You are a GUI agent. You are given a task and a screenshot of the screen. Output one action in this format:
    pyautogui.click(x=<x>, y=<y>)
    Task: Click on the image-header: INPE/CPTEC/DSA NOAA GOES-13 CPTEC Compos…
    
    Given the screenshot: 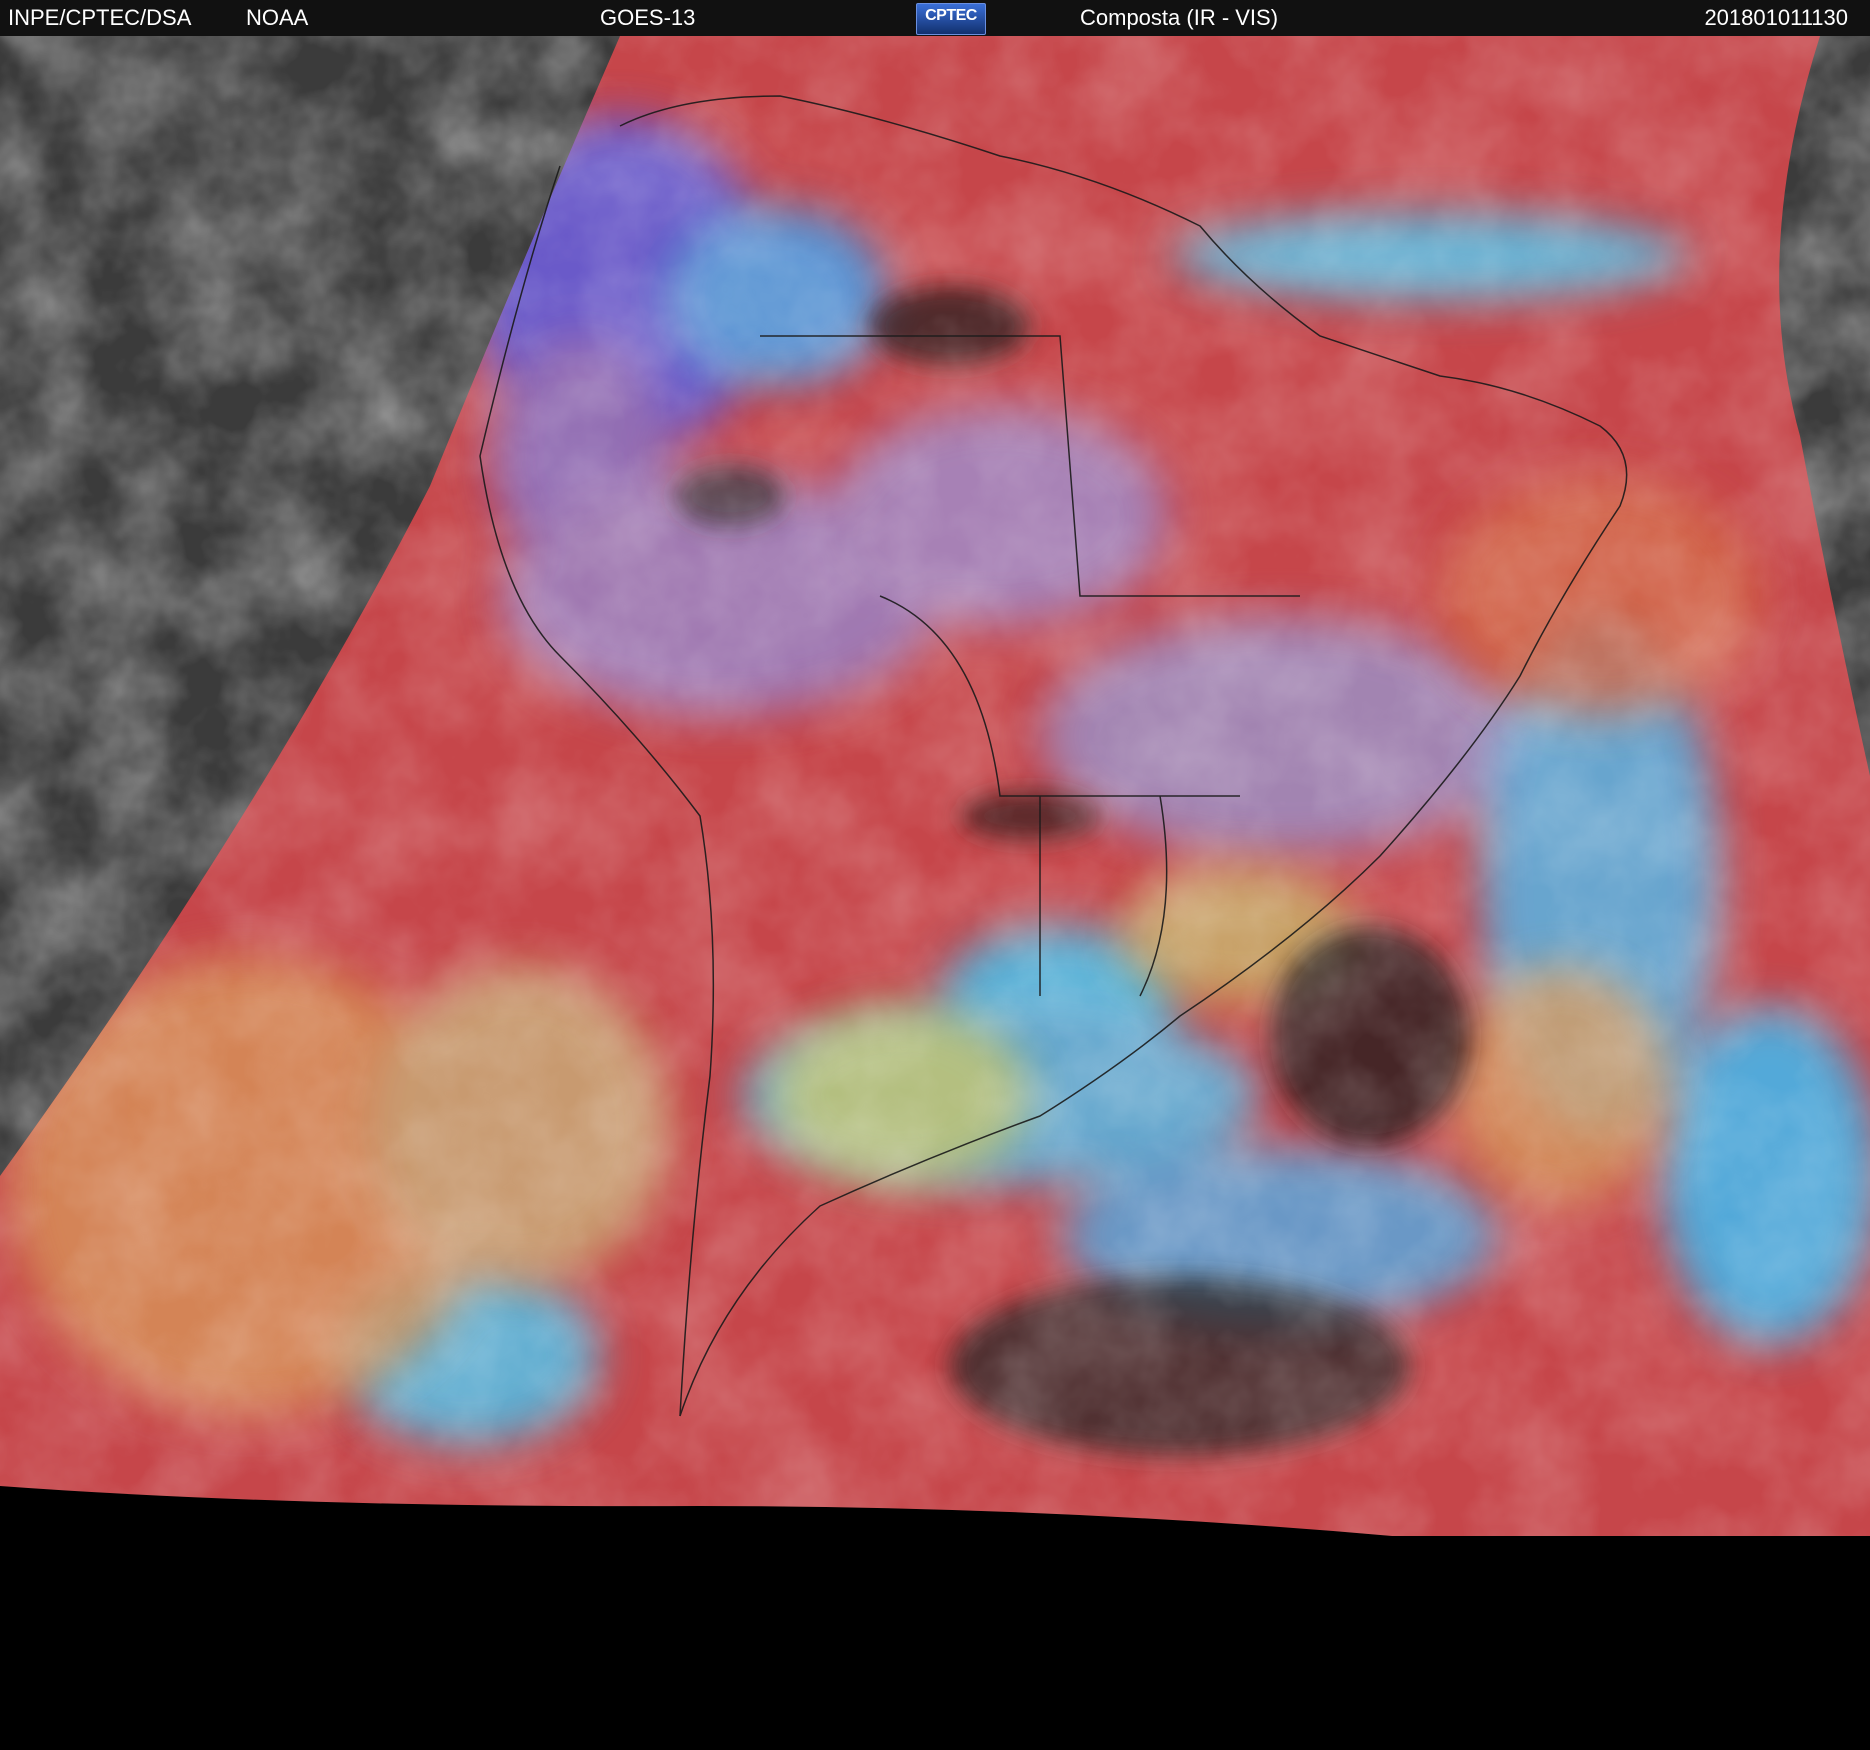 What is the action you would take?
    pyautogui.click(x=935, y=18)
    